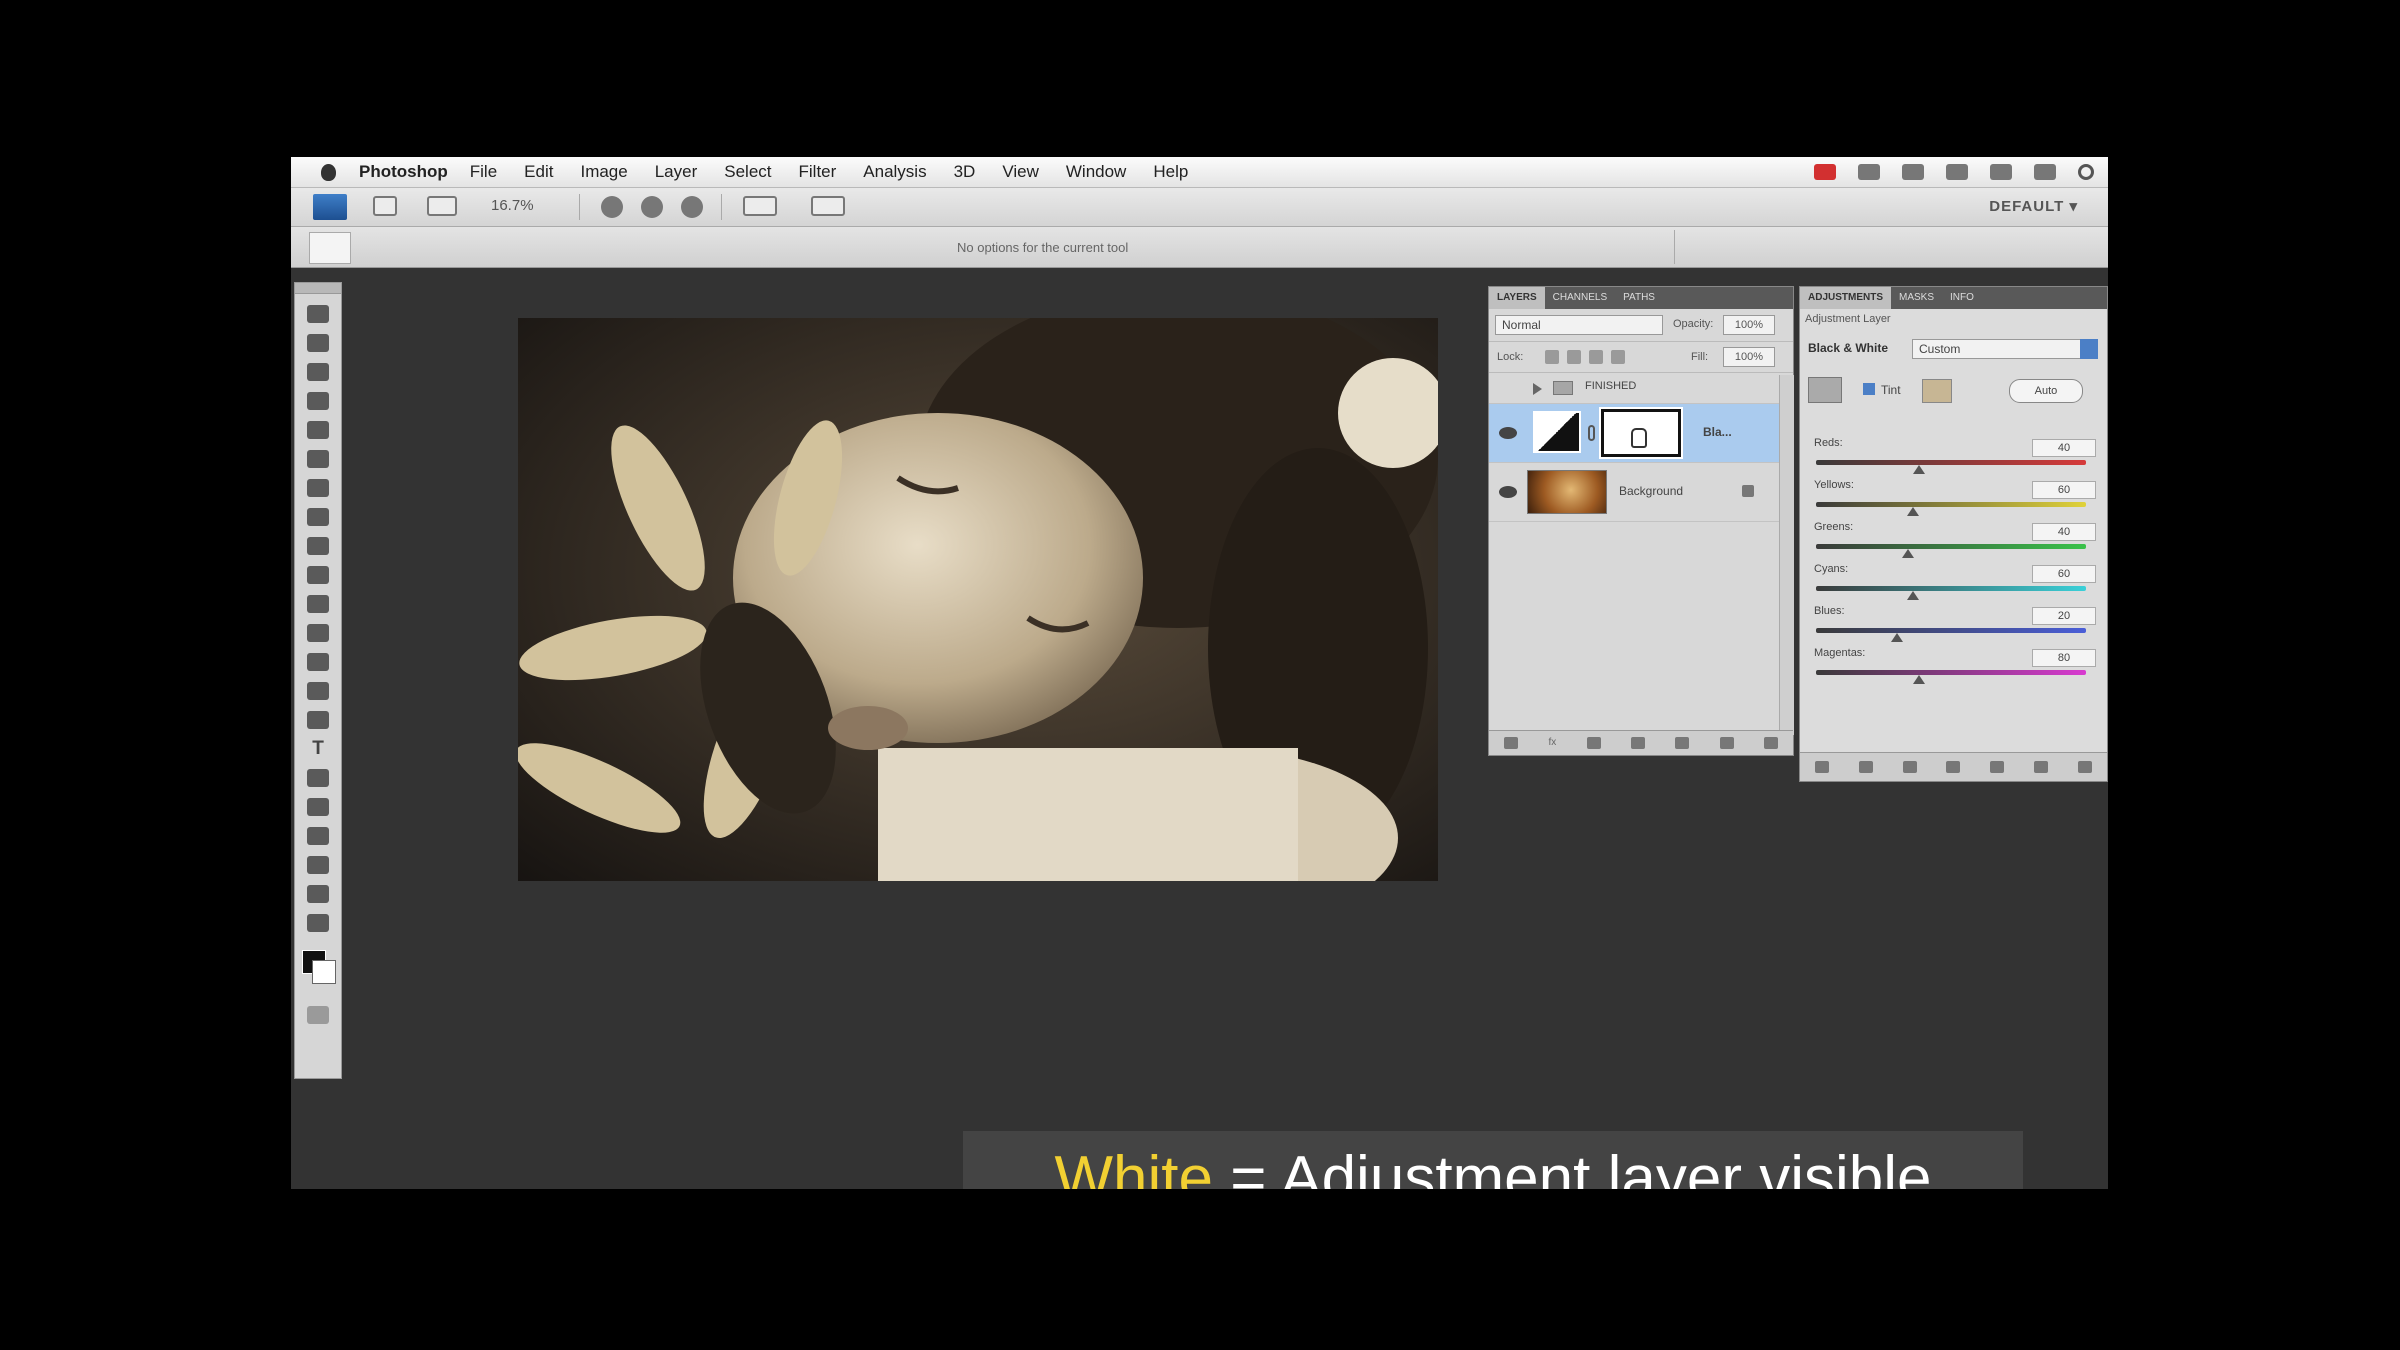  Describe the element at coordinates (328, 172) in the screenshot. I see `apple-icon` at that location.